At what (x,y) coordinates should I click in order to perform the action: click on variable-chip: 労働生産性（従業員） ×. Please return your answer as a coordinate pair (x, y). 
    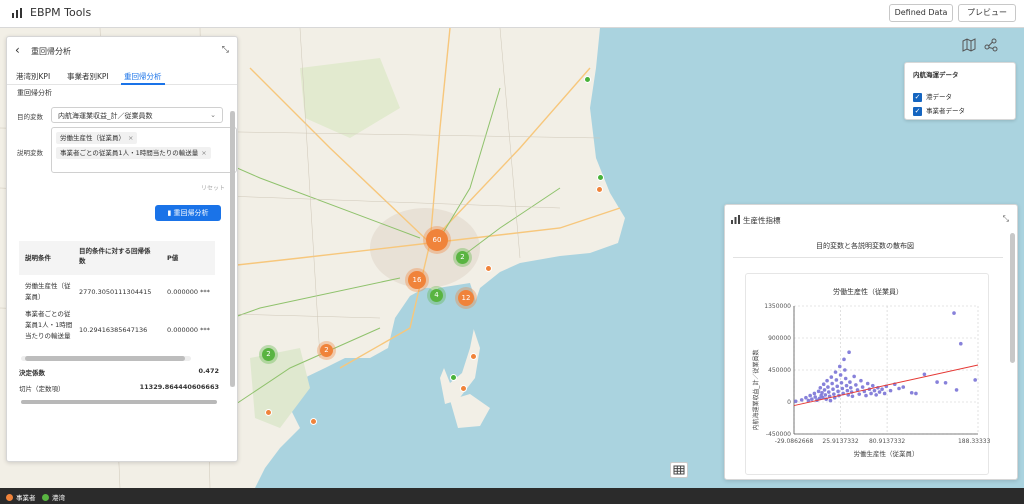
    Looking at the image, I should click on (97, 138).